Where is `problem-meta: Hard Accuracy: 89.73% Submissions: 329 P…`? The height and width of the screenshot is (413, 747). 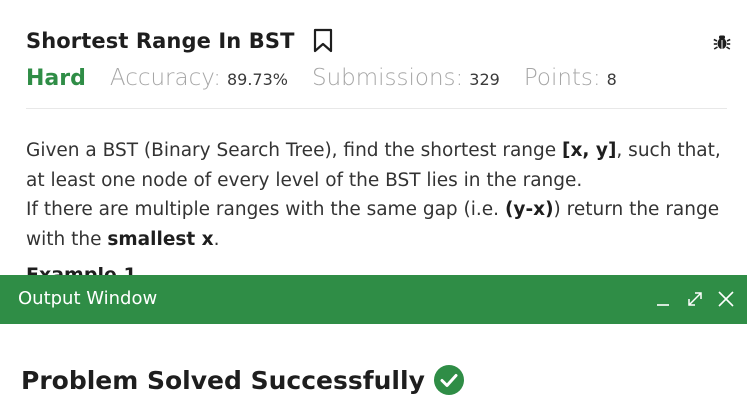
problem-meta: Hard Accuracy: 89.73% Submissions: 329 P… is located at coordinates (333, 78).